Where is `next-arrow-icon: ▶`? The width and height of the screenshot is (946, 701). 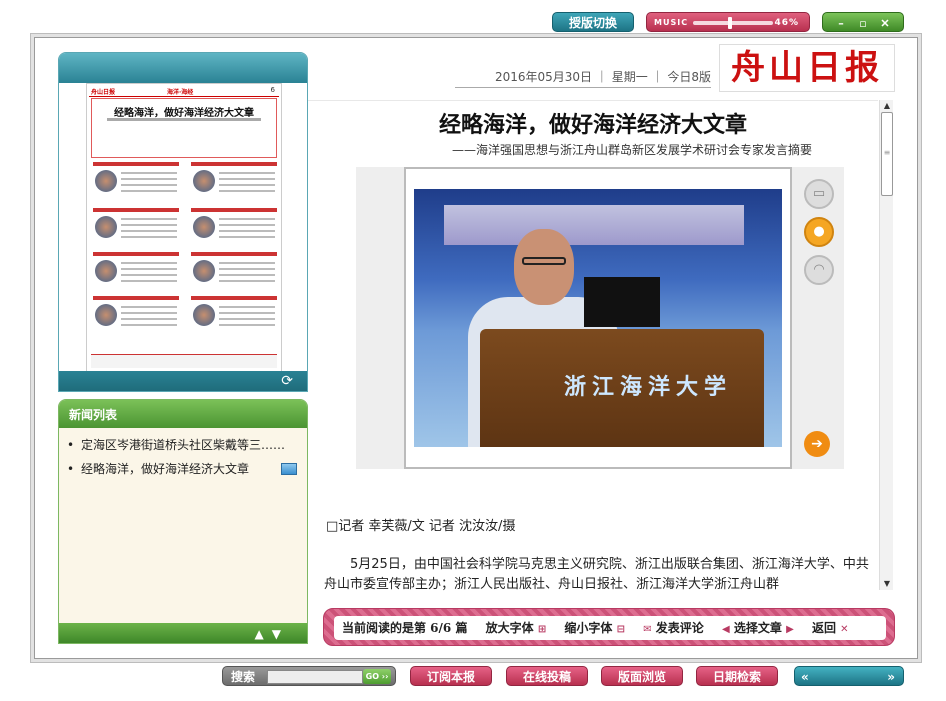
next-arrow-icon: ▶ is located at coordinates (790, 629).